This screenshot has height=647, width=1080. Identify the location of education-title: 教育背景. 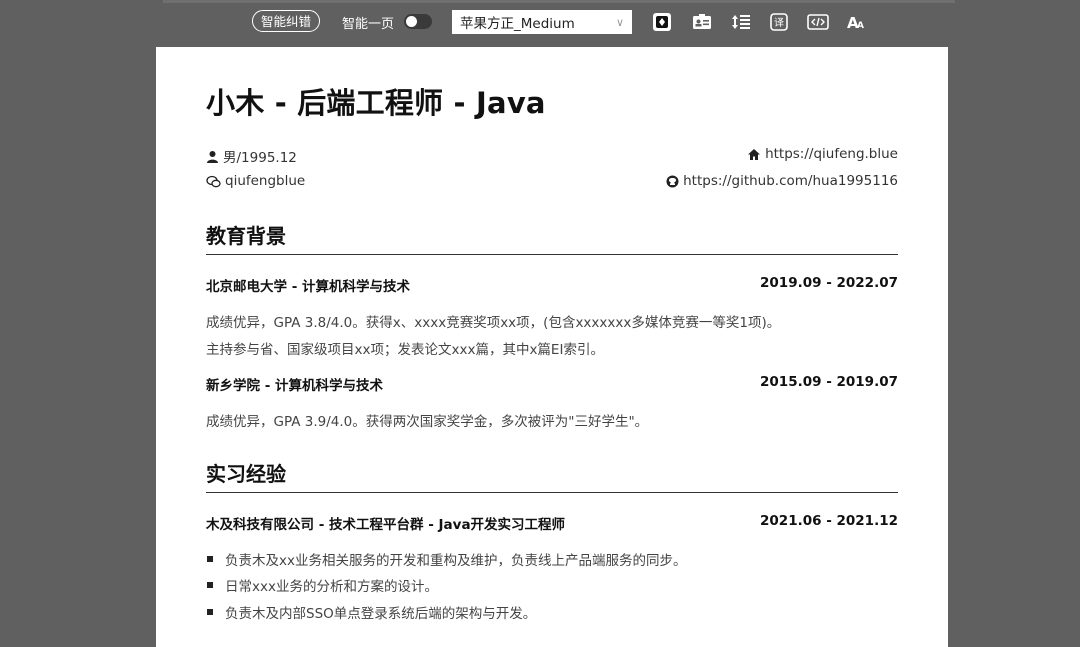
(246, 236).